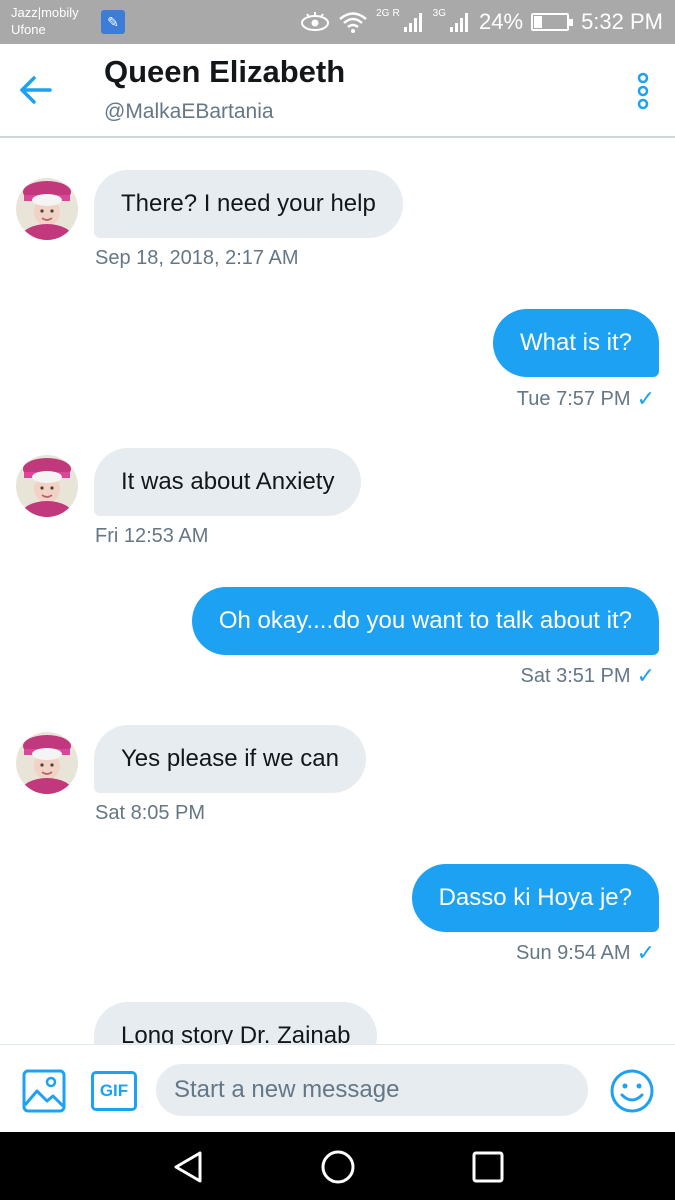 The width and height of the screenshot is (675, 1200). Describe the element at coordinates (45, 12) in the screenshot. I see `carrier-line-1: Jazz|mobily` at that location.